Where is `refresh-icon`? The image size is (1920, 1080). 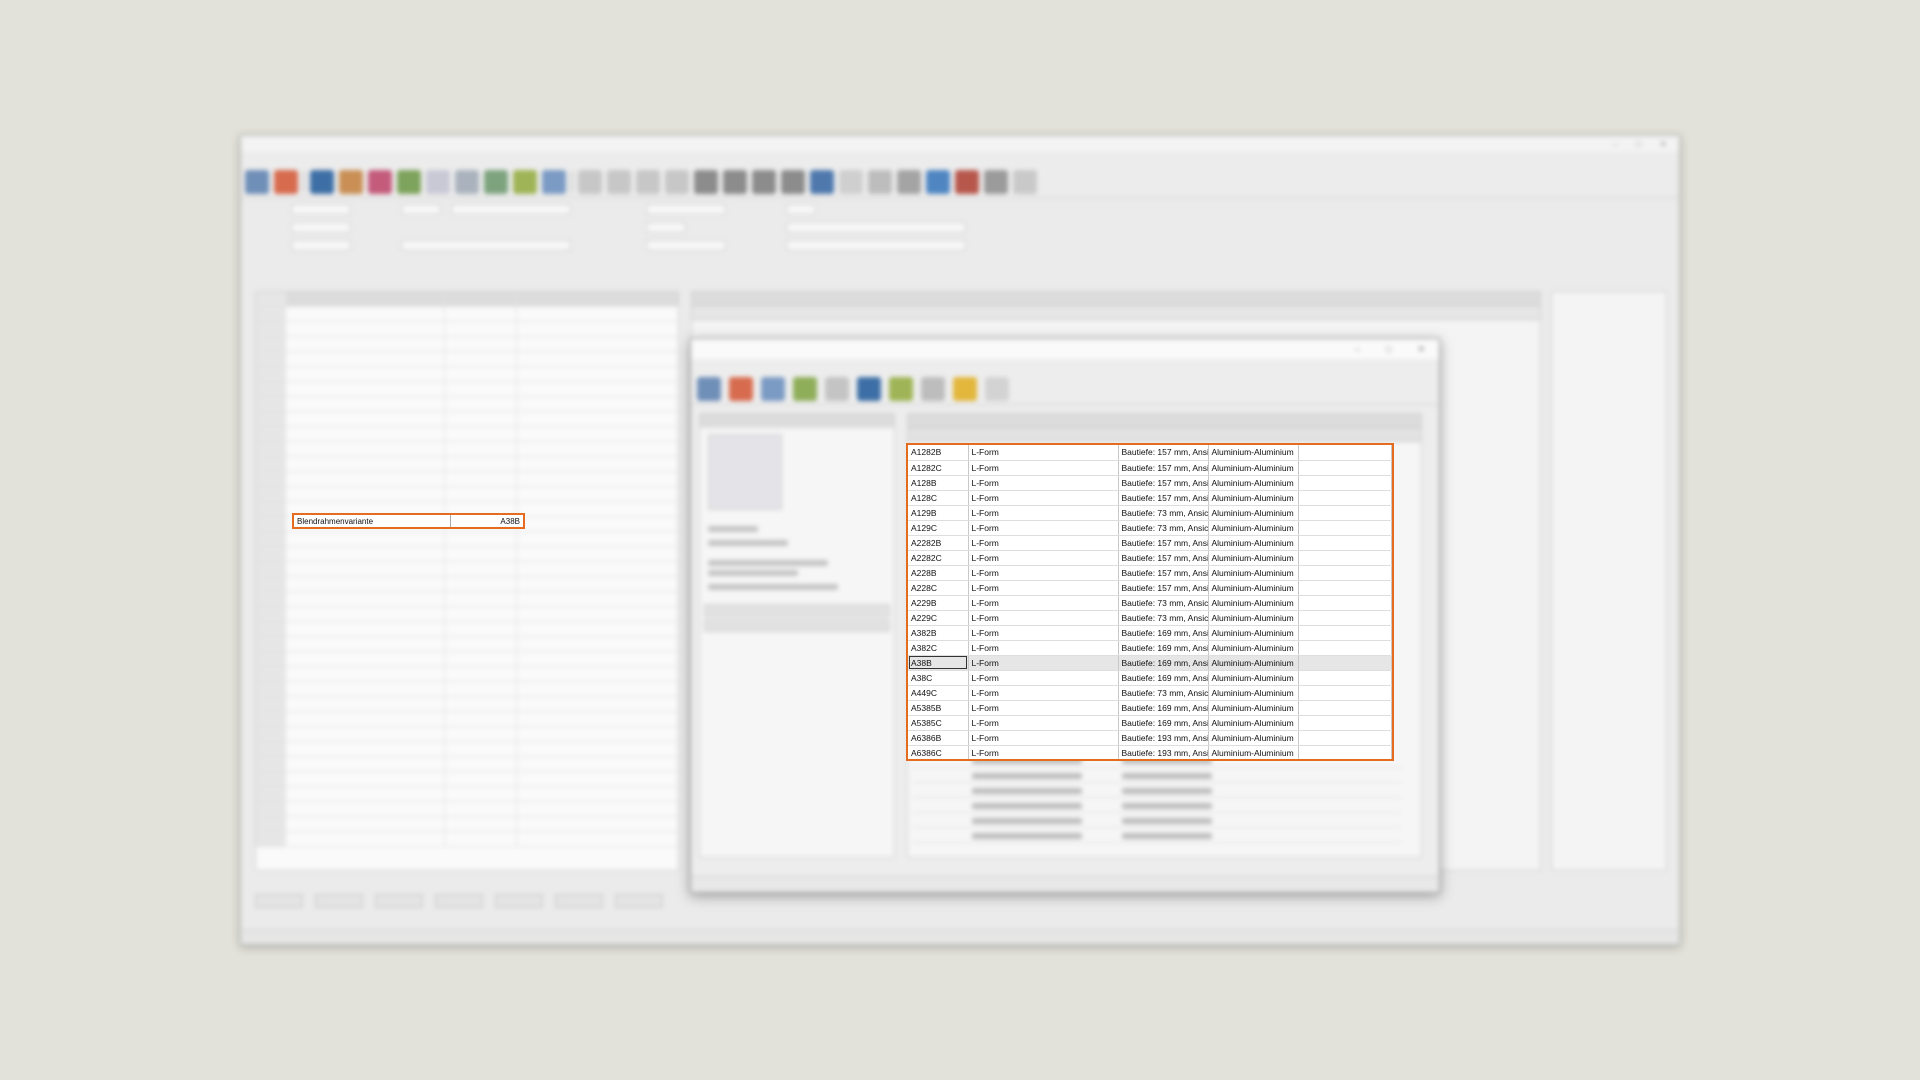
refresh-icon is located at coordinates (409, 181).